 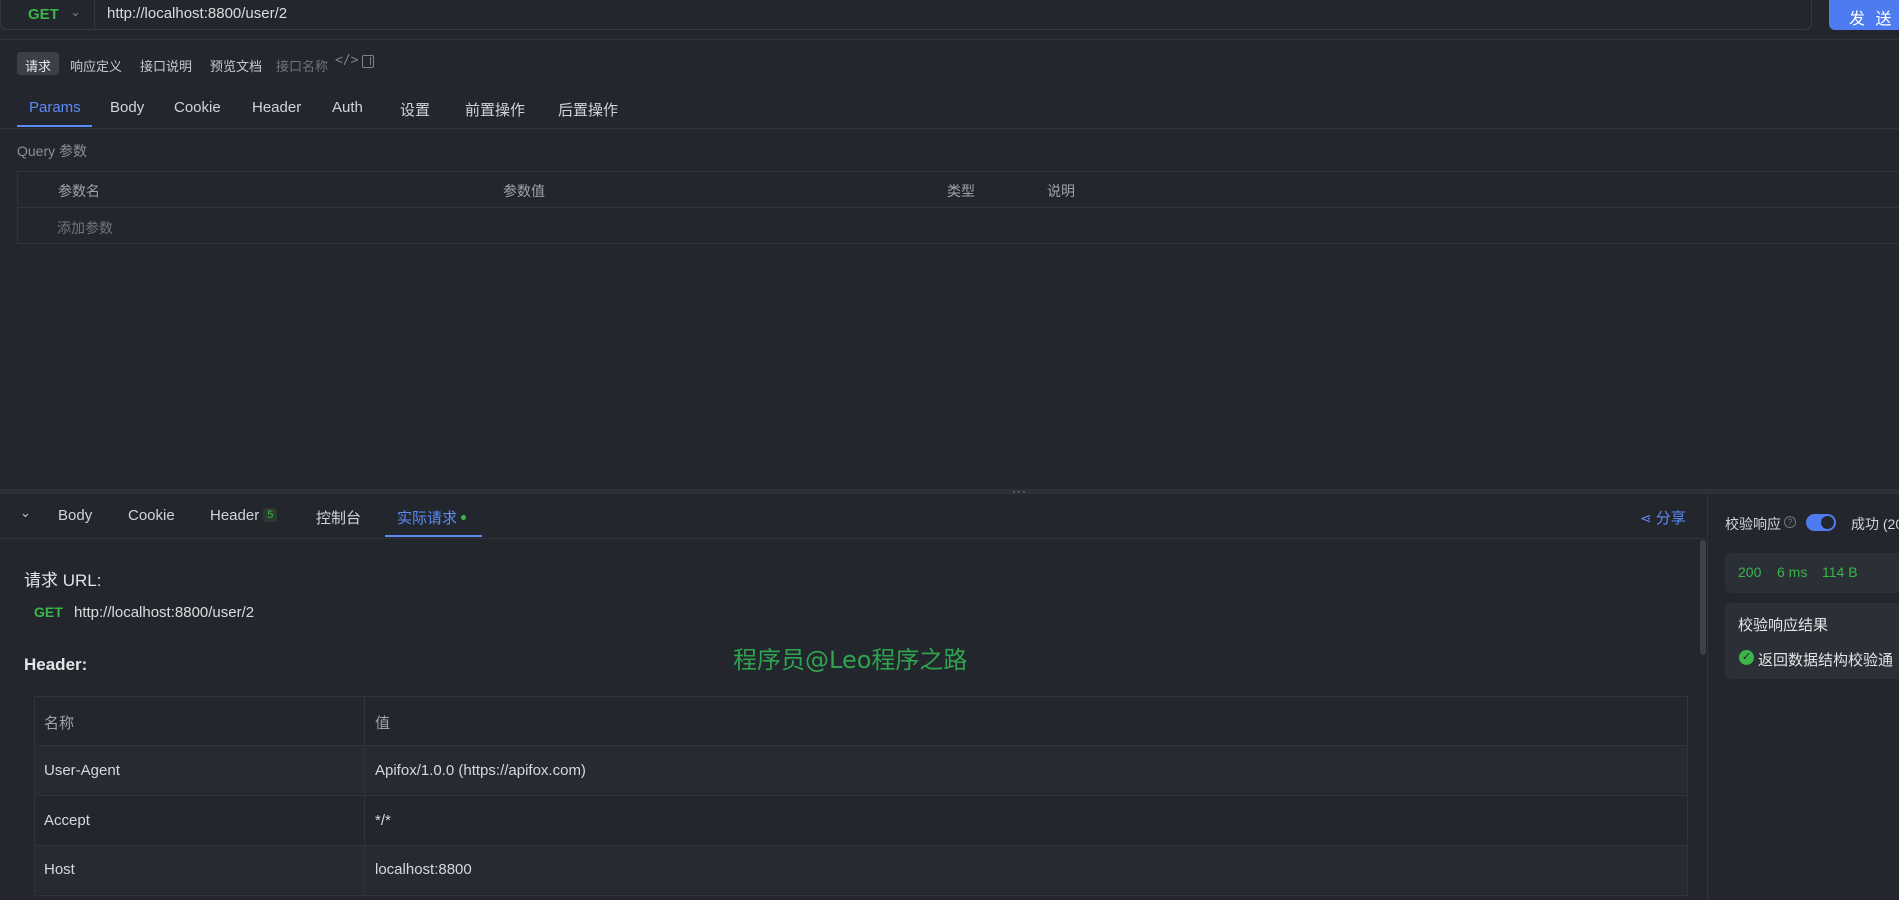 I want to click on send-button: 发 送, so click(x=1864, y=15).